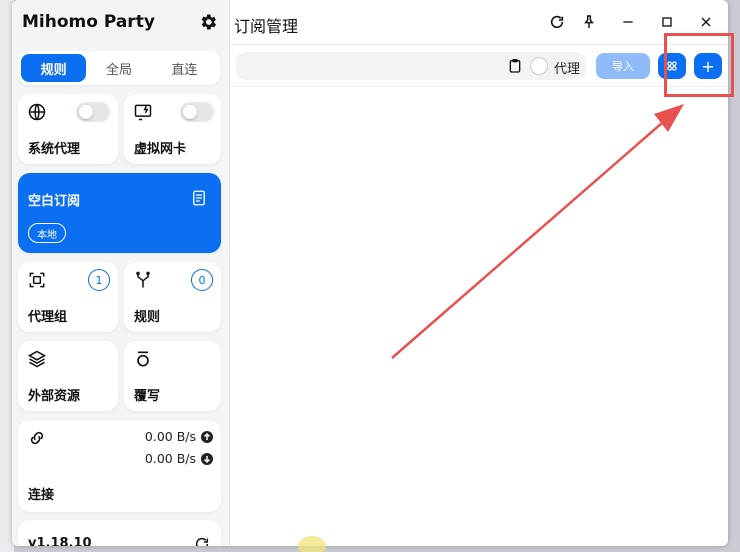 The width and height of the screenshot is (740, 552). I want to click on arrow-down-icon, so click(207, 458).